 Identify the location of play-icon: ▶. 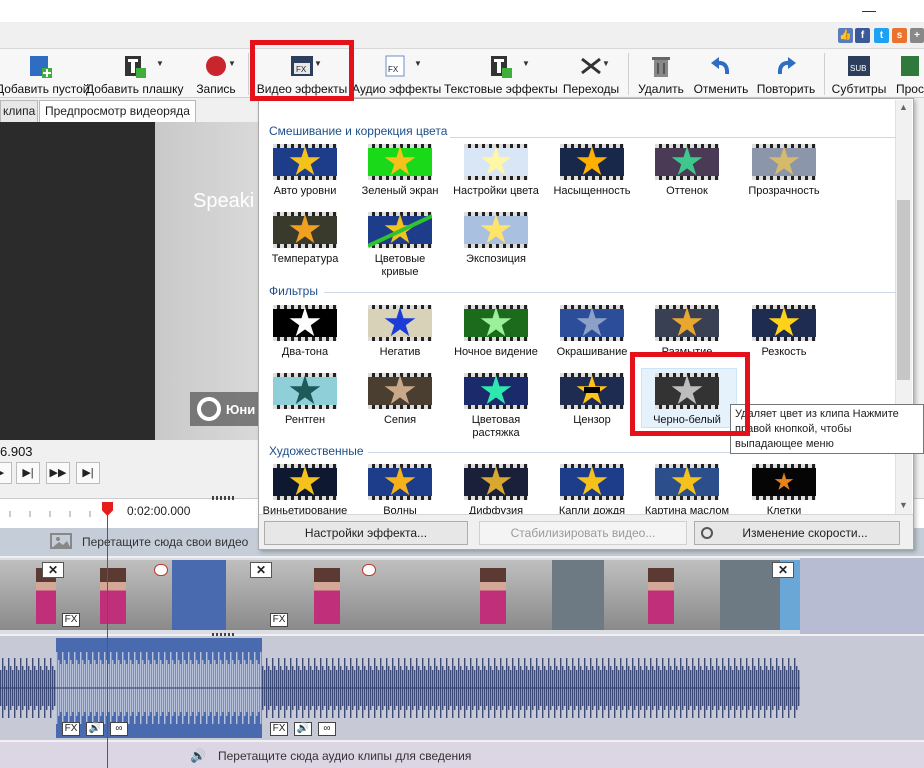
(6, 473).